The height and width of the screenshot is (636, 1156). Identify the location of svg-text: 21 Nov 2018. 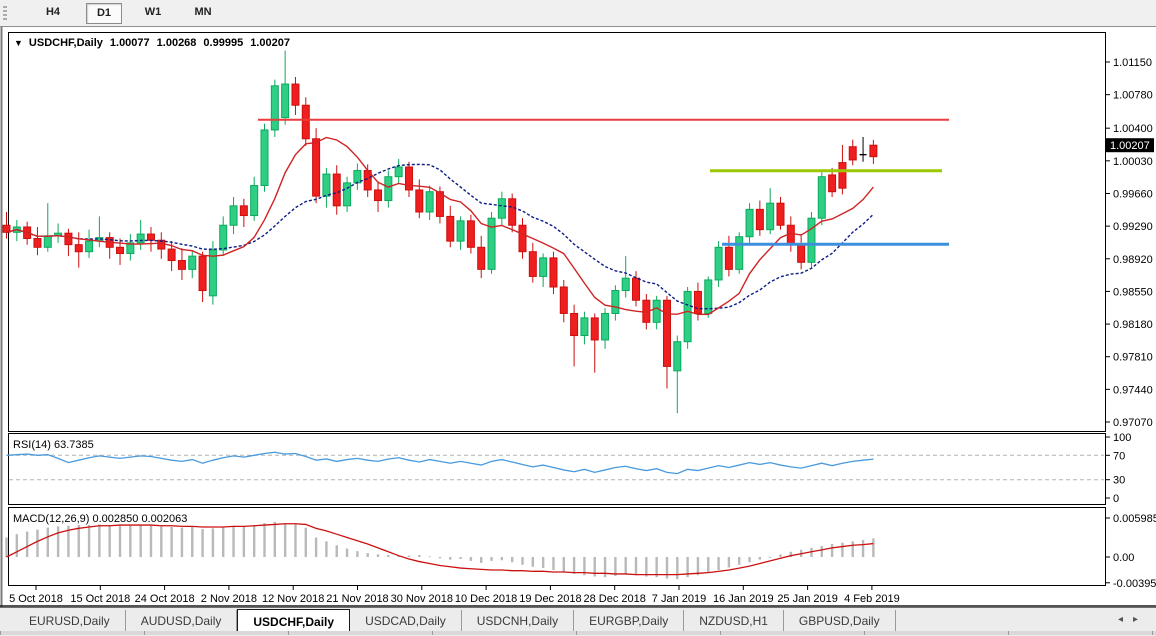
(357, 599).